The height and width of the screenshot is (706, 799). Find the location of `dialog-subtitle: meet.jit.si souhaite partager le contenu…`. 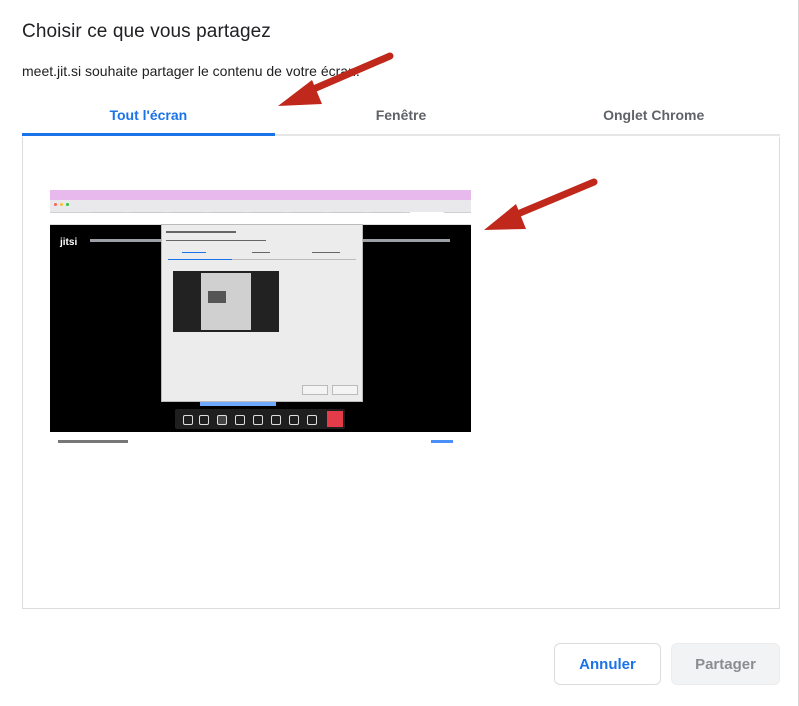

dialog-subtitle: meet.jit.si souhaite partager le contenu… is located at coordinates (191, 71).